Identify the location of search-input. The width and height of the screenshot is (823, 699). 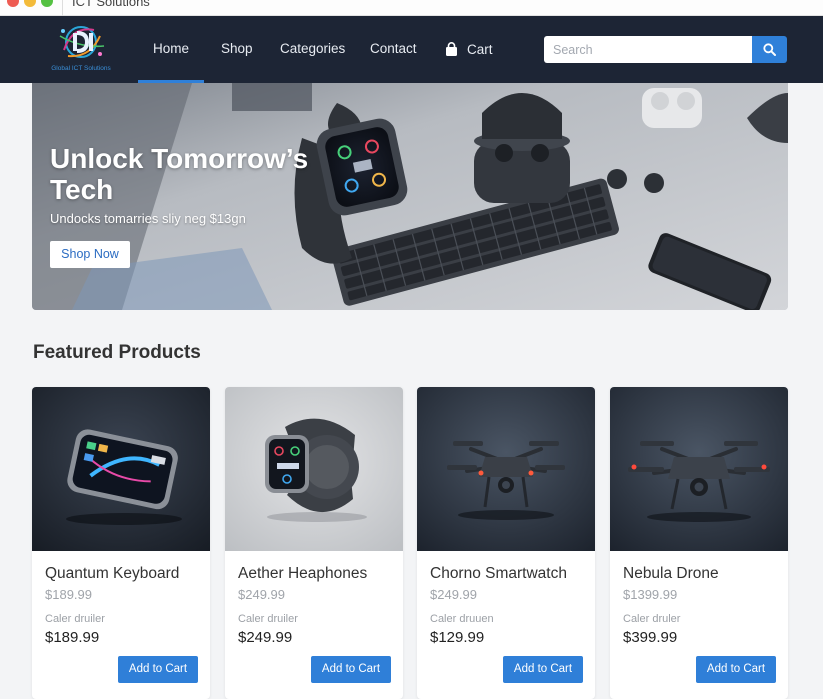
(648, 49).